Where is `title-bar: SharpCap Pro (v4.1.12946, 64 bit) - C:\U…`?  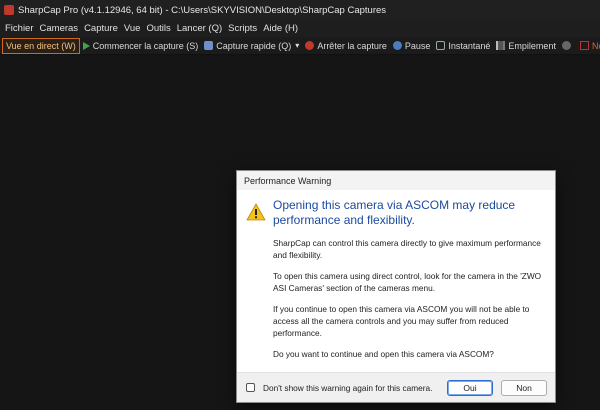
title-bar: SharpCap Pro (v4.1.12946, 64 bit) - C:\U… is located at coordinates (300, 10).